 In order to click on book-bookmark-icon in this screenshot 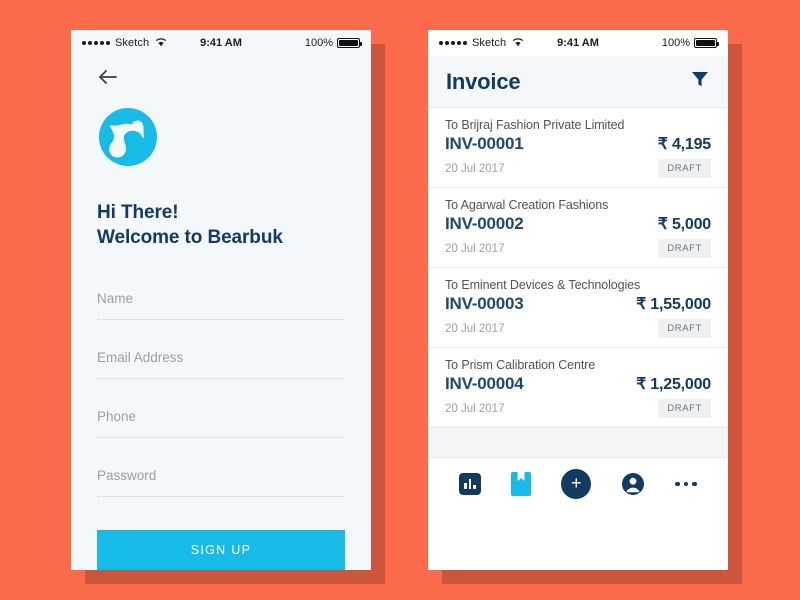, I will do `click(521, 484)`.